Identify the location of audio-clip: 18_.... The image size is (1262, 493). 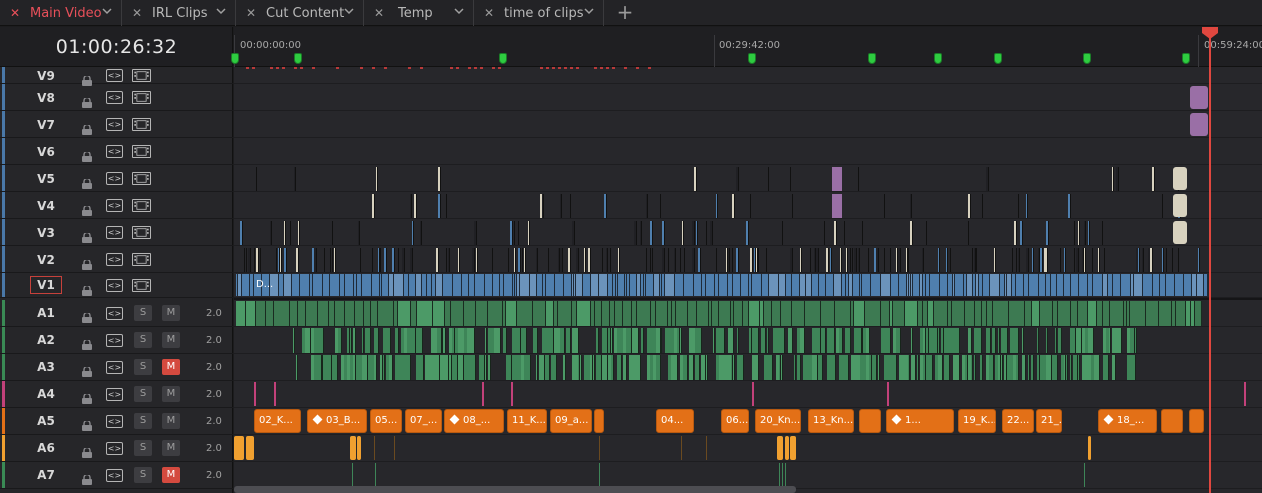
(1127, 421).